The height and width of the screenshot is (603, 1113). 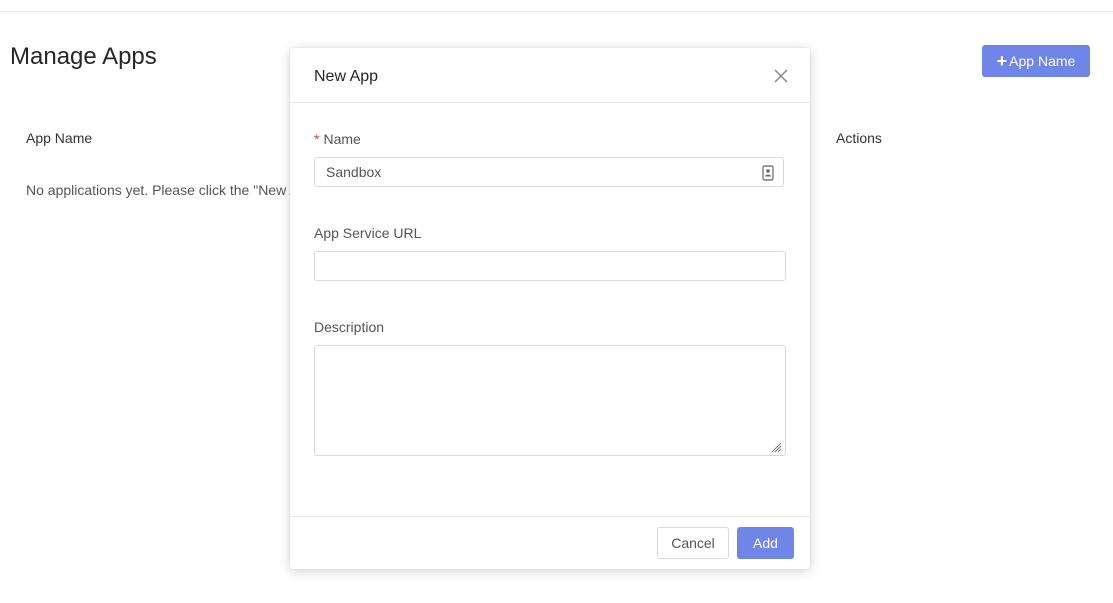 I want to click on name-input, so click(x=549, y=172).